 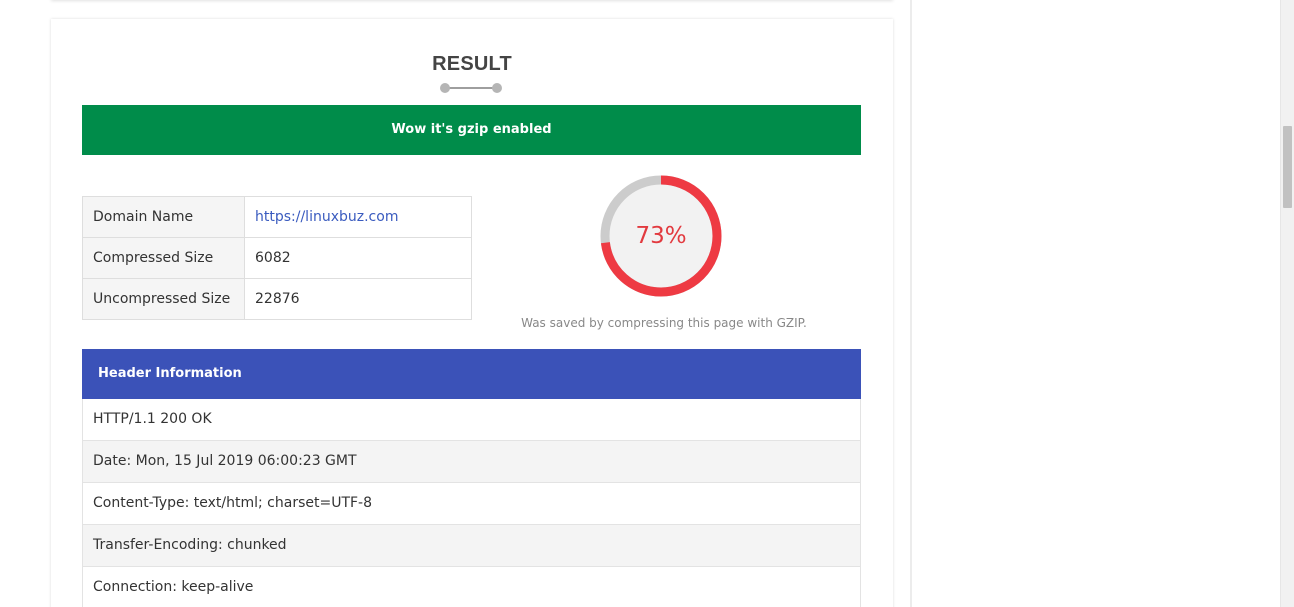 I want to click on result-title: RESULT, so click(x=472, y=64).